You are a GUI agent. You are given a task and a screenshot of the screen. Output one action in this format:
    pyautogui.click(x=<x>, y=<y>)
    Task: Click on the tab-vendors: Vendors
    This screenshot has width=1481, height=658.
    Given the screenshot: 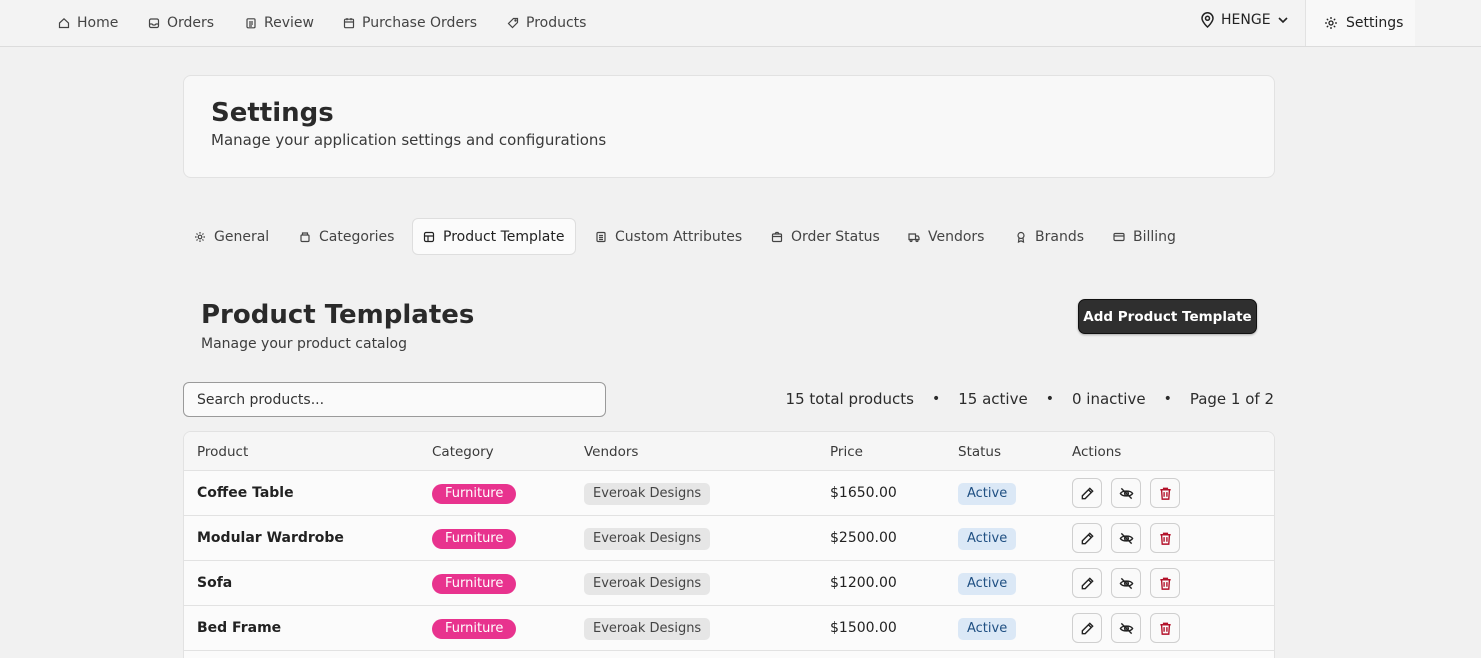 What is the action you would take?
    pyautogui.click(x=946, y=236)
    